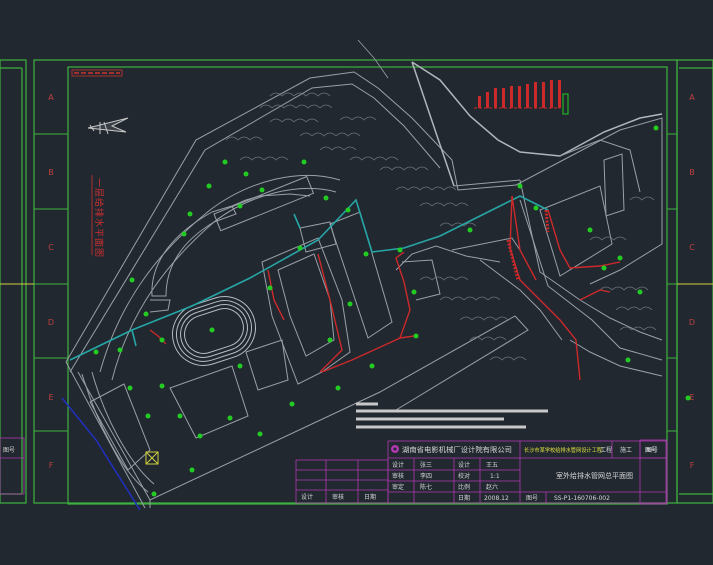 The image size is (713, 565). What do you see at coordinates (464, 476) in the screenshot?
I see `check-label: 校对` at bounding box center [464, 476].